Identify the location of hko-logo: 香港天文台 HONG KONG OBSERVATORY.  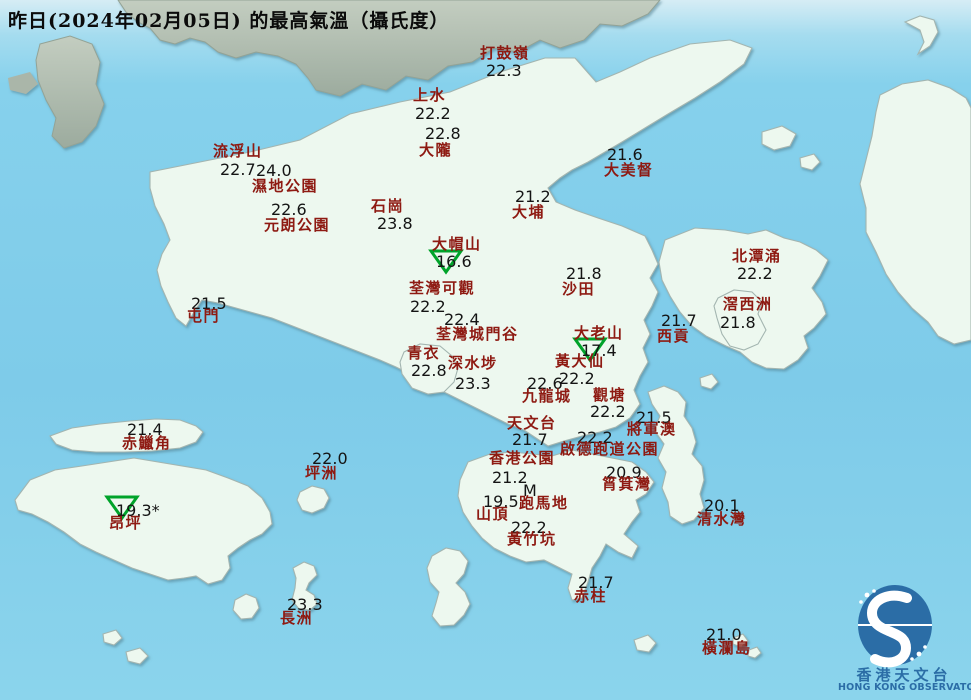
(904, 640).